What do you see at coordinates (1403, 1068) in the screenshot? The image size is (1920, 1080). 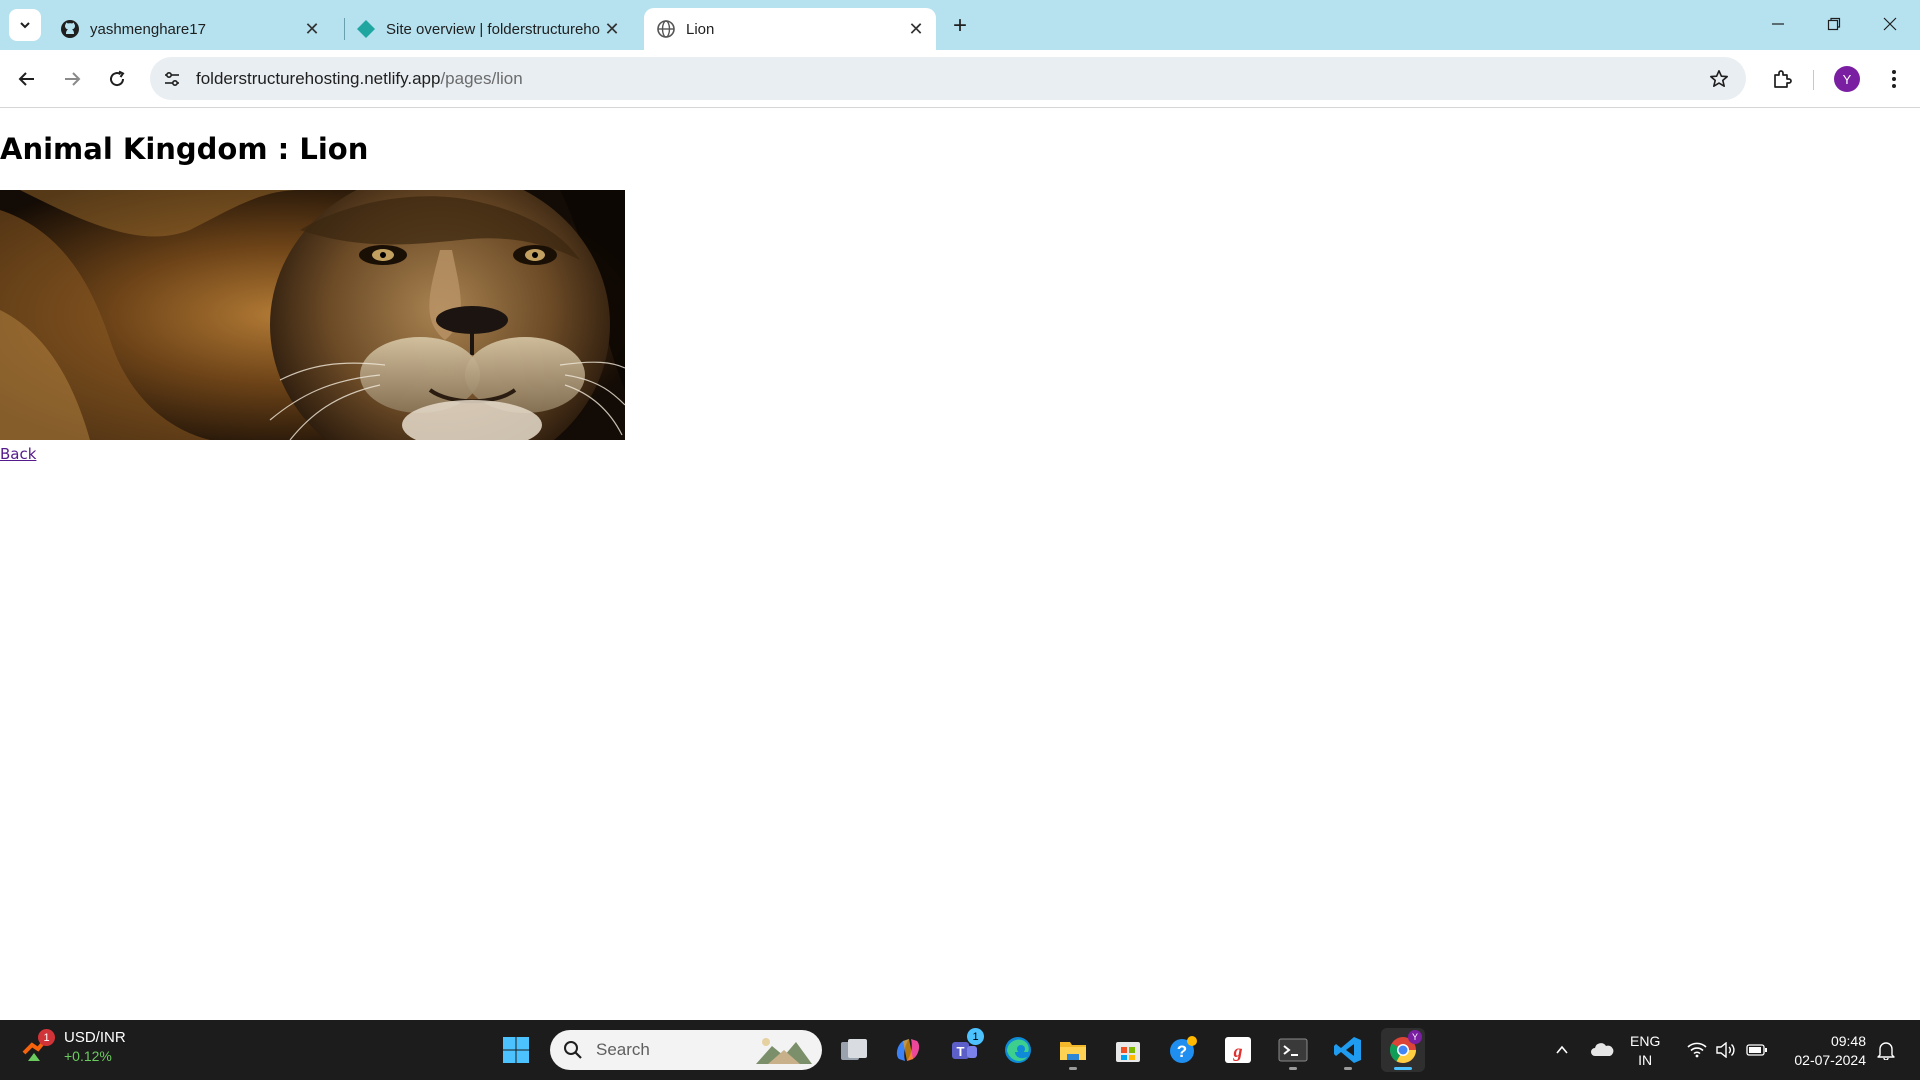 I see `active-indicator` at bounding box center [1403, 1068].